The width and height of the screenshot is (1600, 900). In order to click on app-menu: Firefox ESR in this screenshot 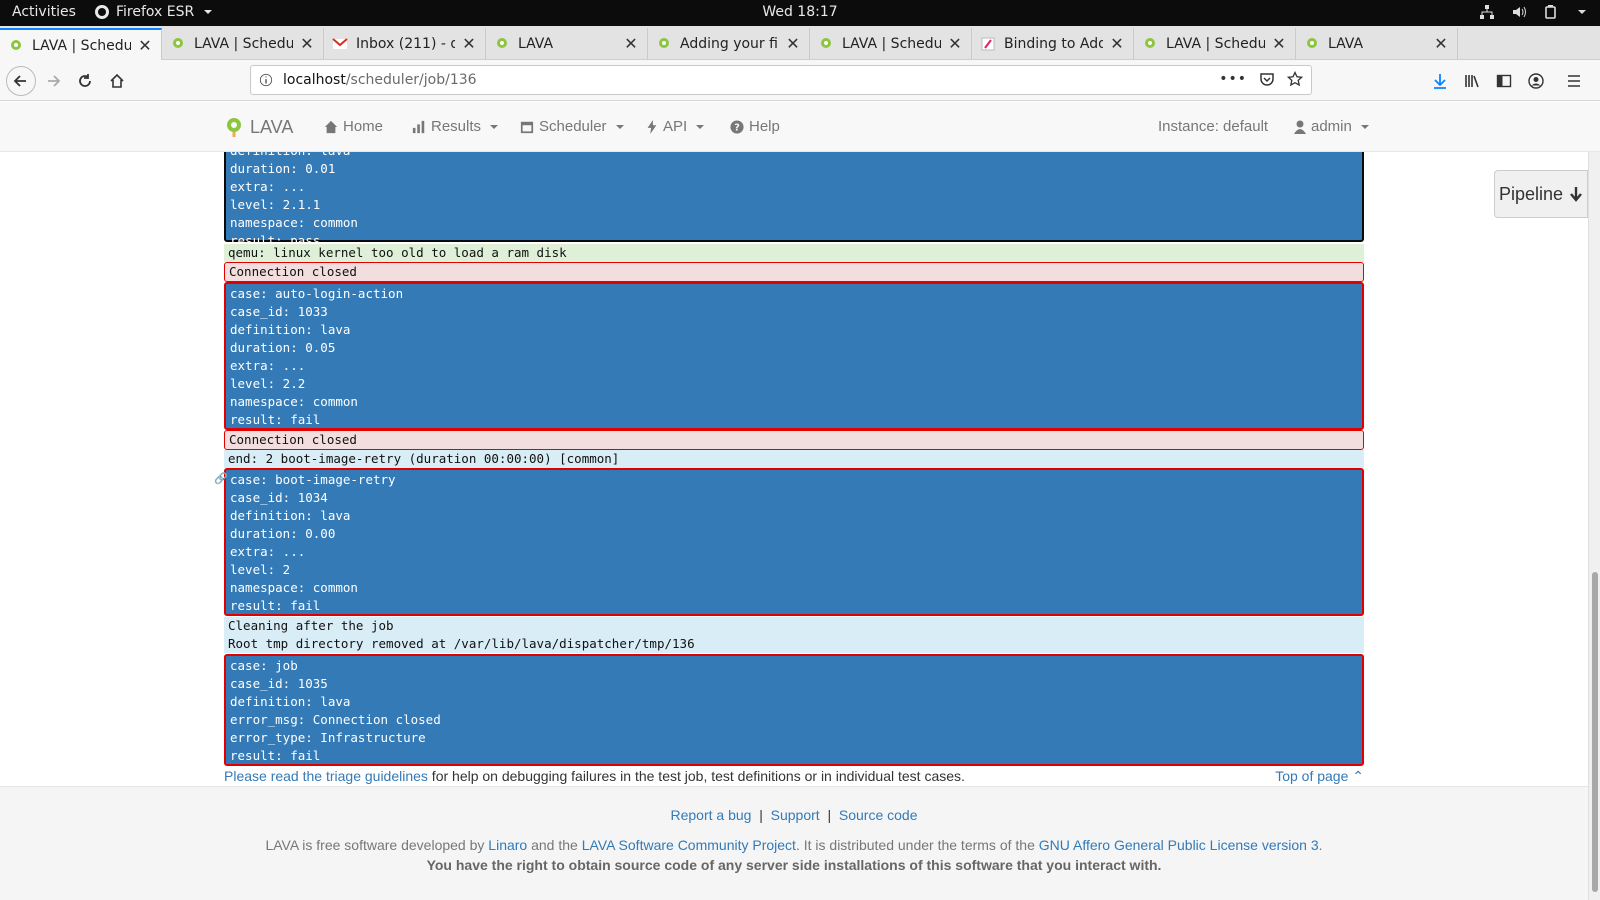, I will do `click(153, 12)`.